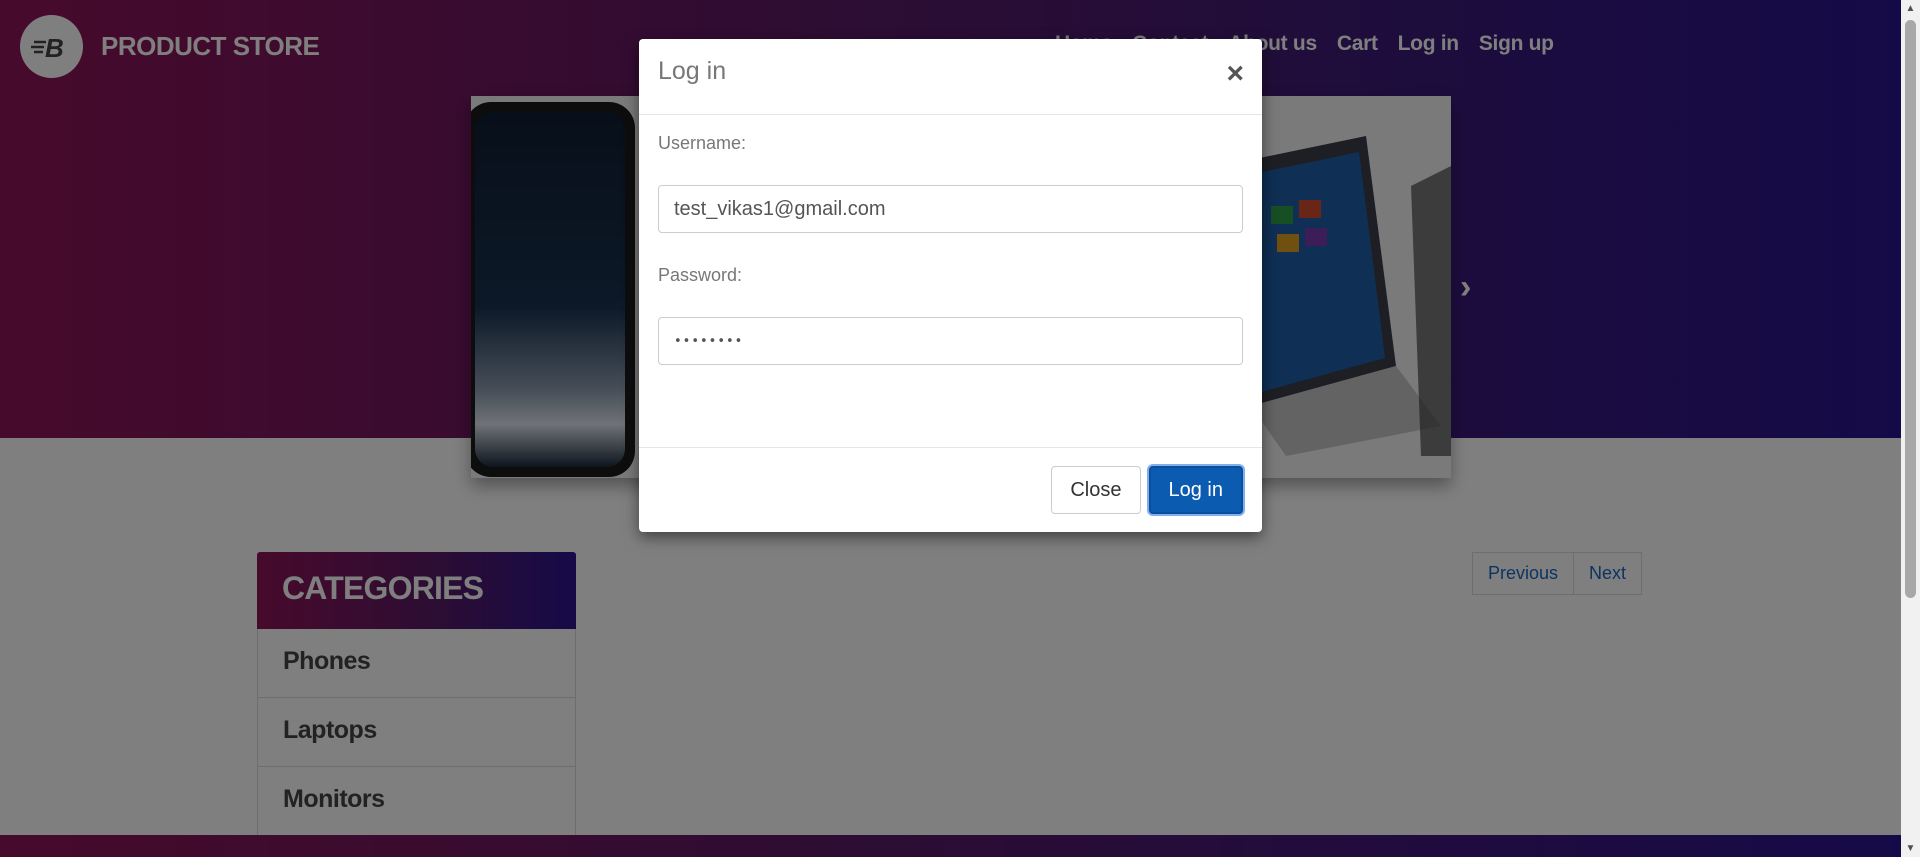  Describe the element at coordinates (700, 275) in the screenshot. I see `password-label: Password:` at that location.